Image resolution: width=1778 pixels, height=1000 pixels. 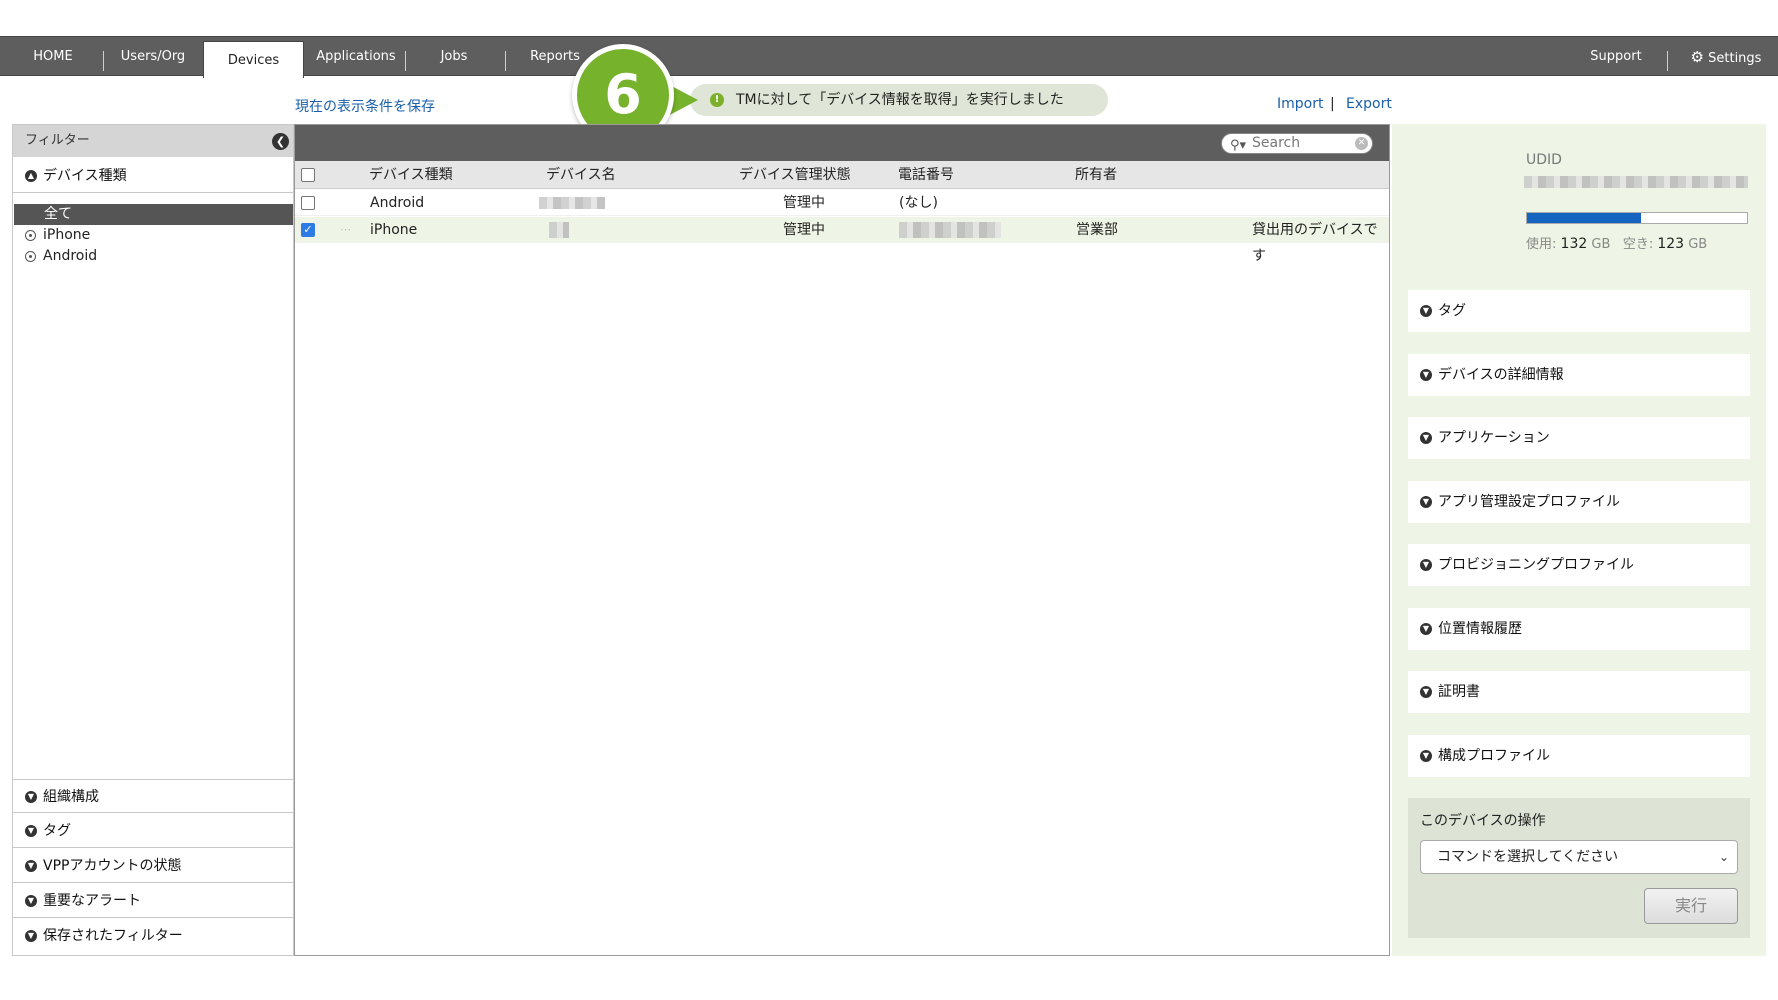 What do you see at coordinates (92, 901) in the screenshot?
I see `section-label: 重要なアラート` at bounding box center [92, 901].